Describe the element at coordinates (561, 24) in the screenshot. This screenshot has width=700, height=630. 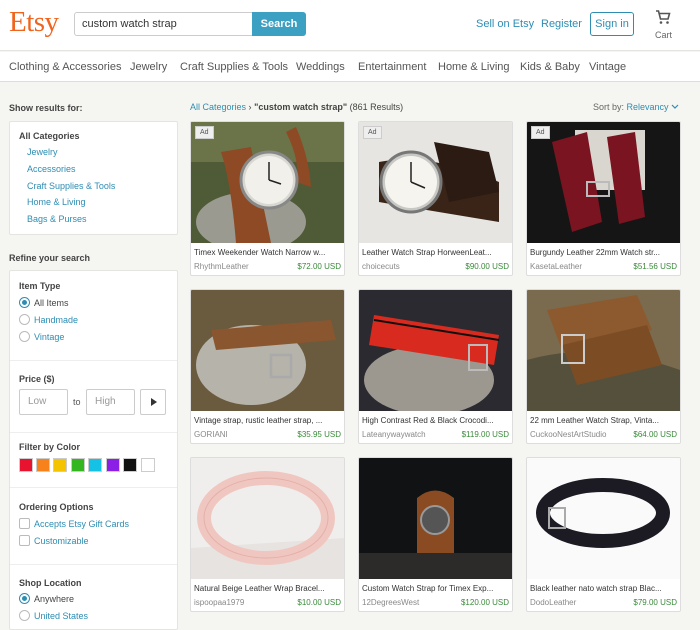
I see `register-link: Register` at that location.